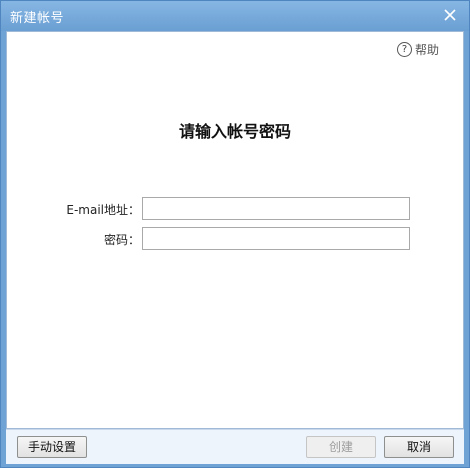  What do you see at coordinates (52, 447) in the screenshot?
I see `manual-settings-button: 手动设置` at bounding box center [52, 447].